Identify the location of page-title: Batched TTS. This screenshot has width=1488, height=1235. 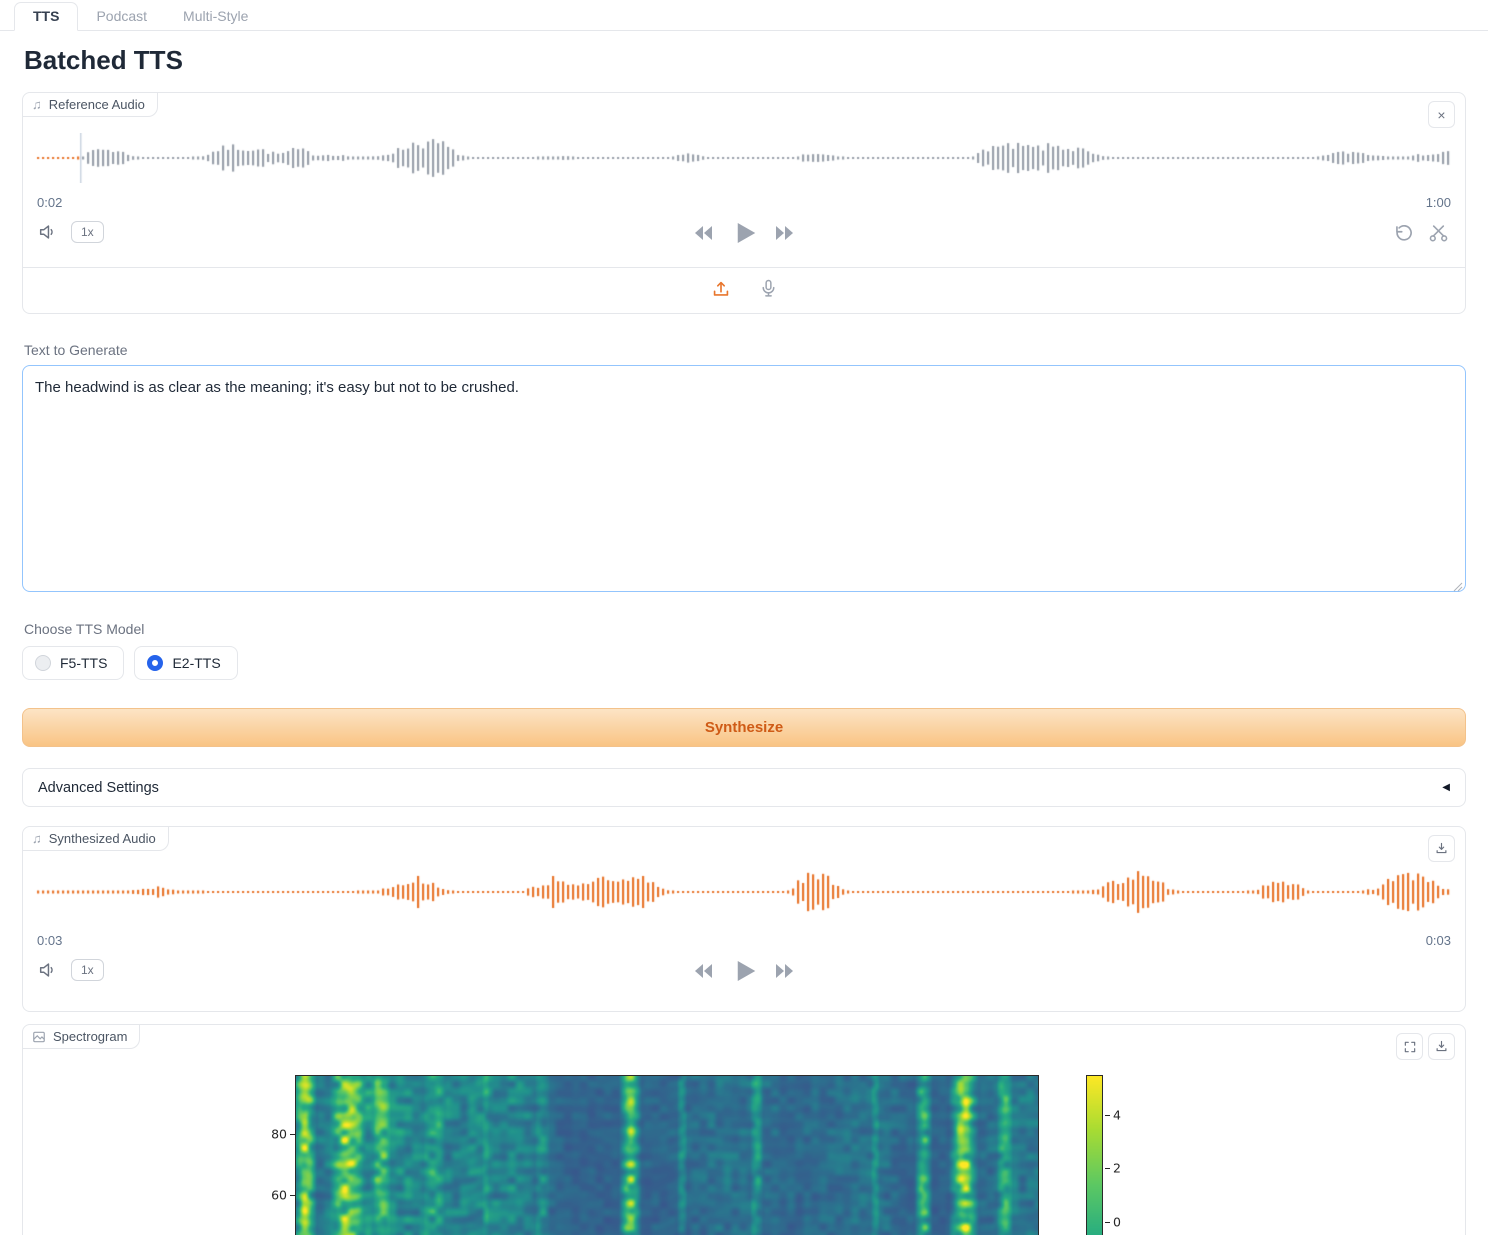
(103, 60).